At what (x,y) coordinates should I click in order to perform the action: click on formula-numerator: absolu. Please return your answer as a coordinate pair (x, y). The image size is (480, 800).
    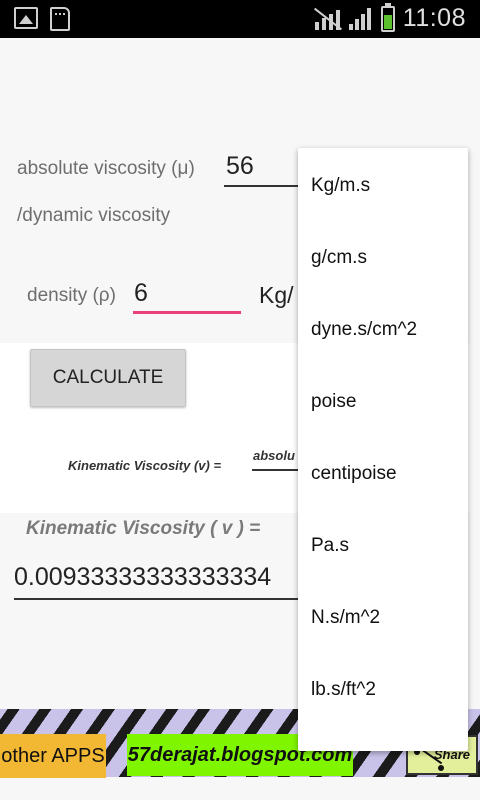
    Looking at the image, I should click on (274, 455).